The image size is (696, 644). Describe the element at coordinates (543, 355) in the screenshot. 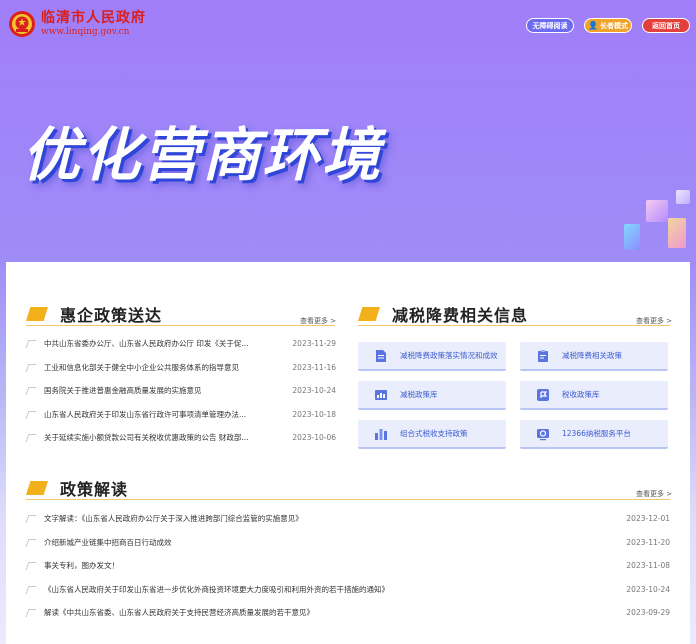

I see `clipboard-icon` at that location.